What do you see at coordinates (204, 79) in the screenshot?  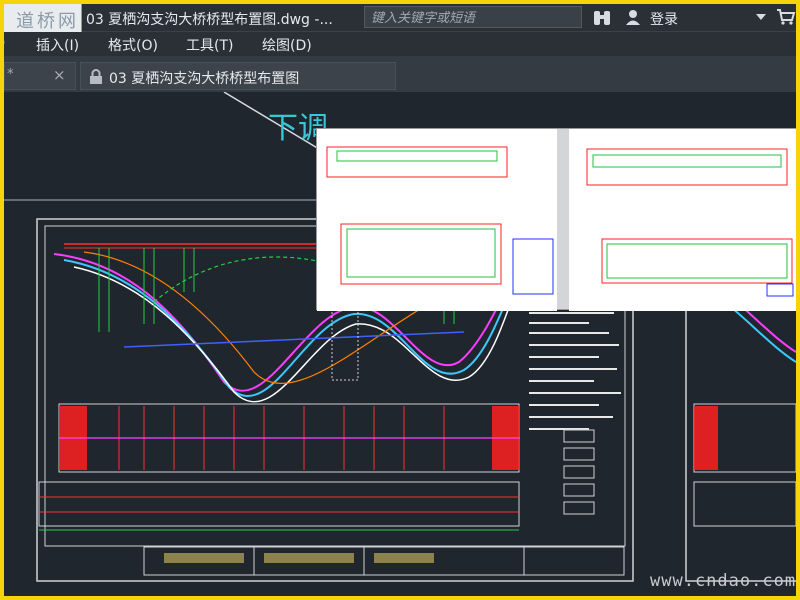 I see `tab-label: 03 夏栖沟支沟大桥桥型布置图` at bounding box center [204, 79].